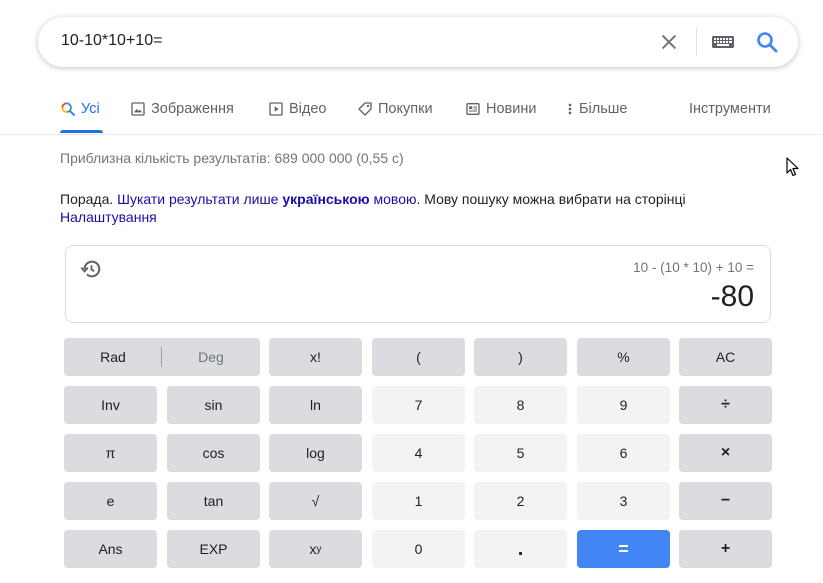  What do you see at coordinates (80, 109) in the screenshot?
I see `tab-all: Усі` at bounding box center [80, 109].